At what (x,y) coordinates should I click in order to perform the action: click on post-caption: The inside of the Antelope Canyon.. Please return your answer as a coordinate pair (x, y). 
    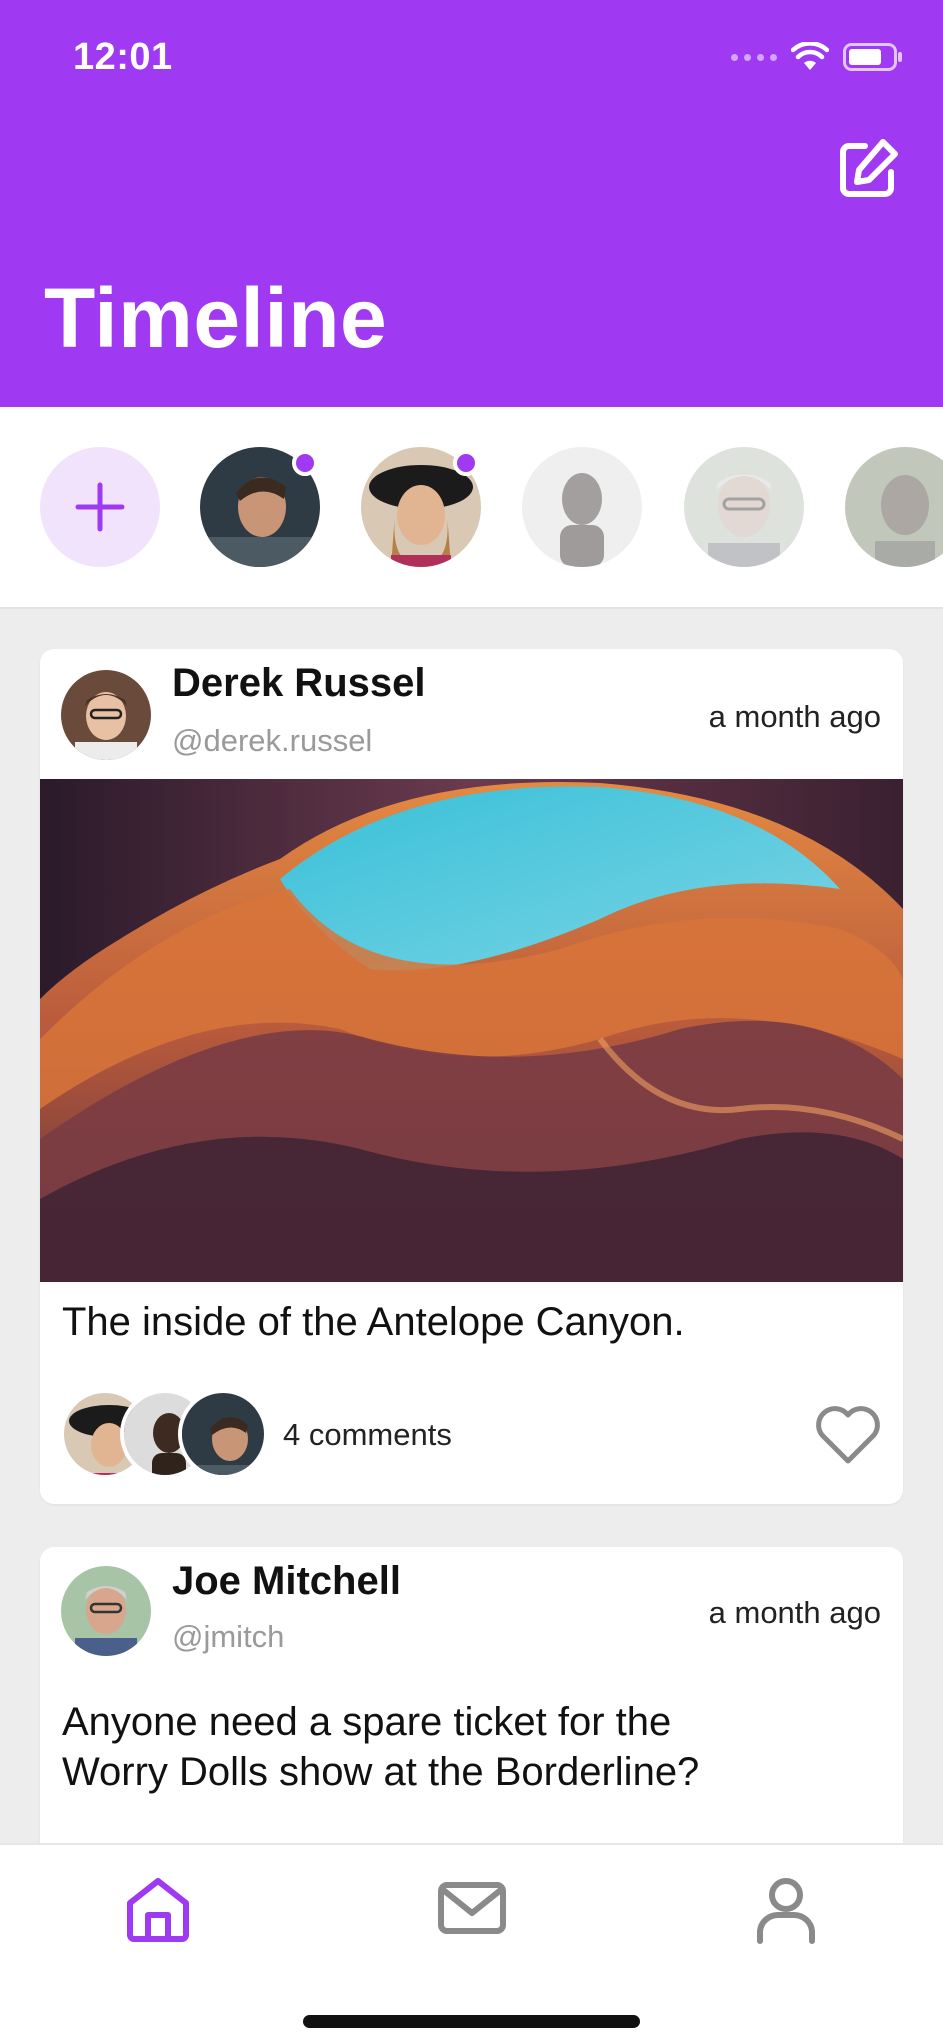
    Looking at the image, I should click on (373, 1322).